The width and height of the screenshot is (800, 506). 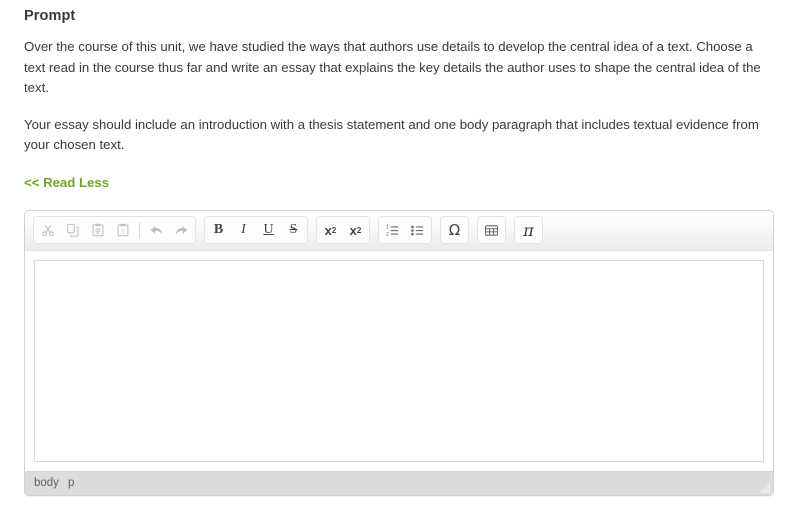 I want to click on table-icon, so click(x=491, y=230).